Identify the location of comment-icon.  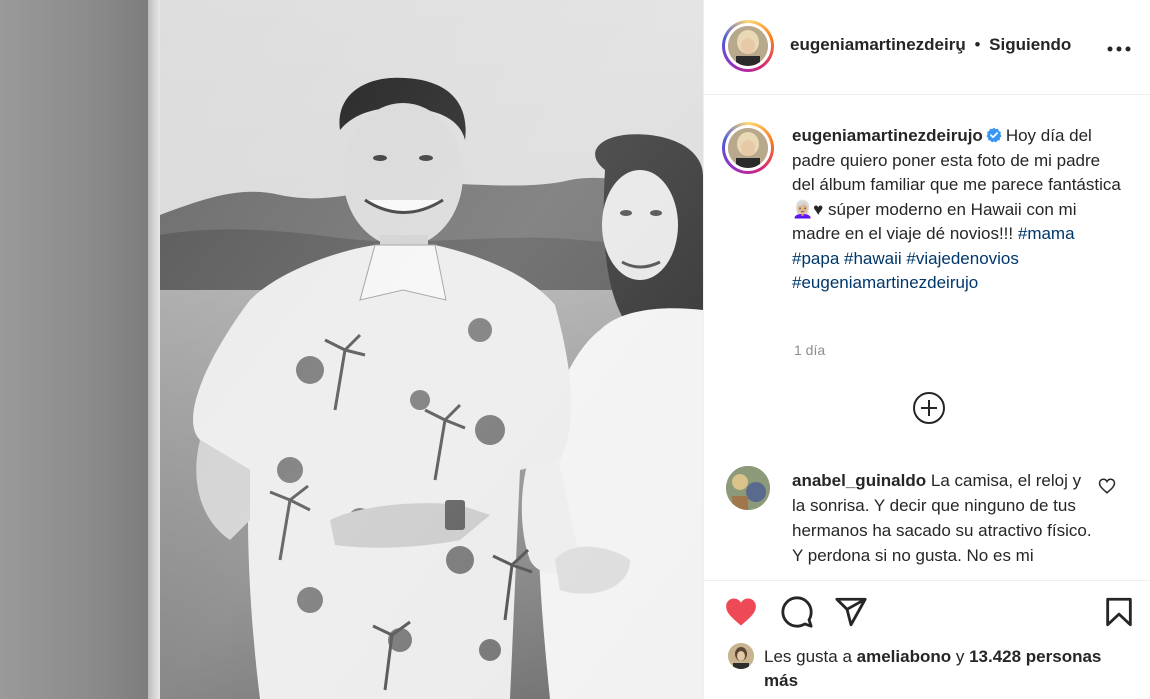
(797, 612).